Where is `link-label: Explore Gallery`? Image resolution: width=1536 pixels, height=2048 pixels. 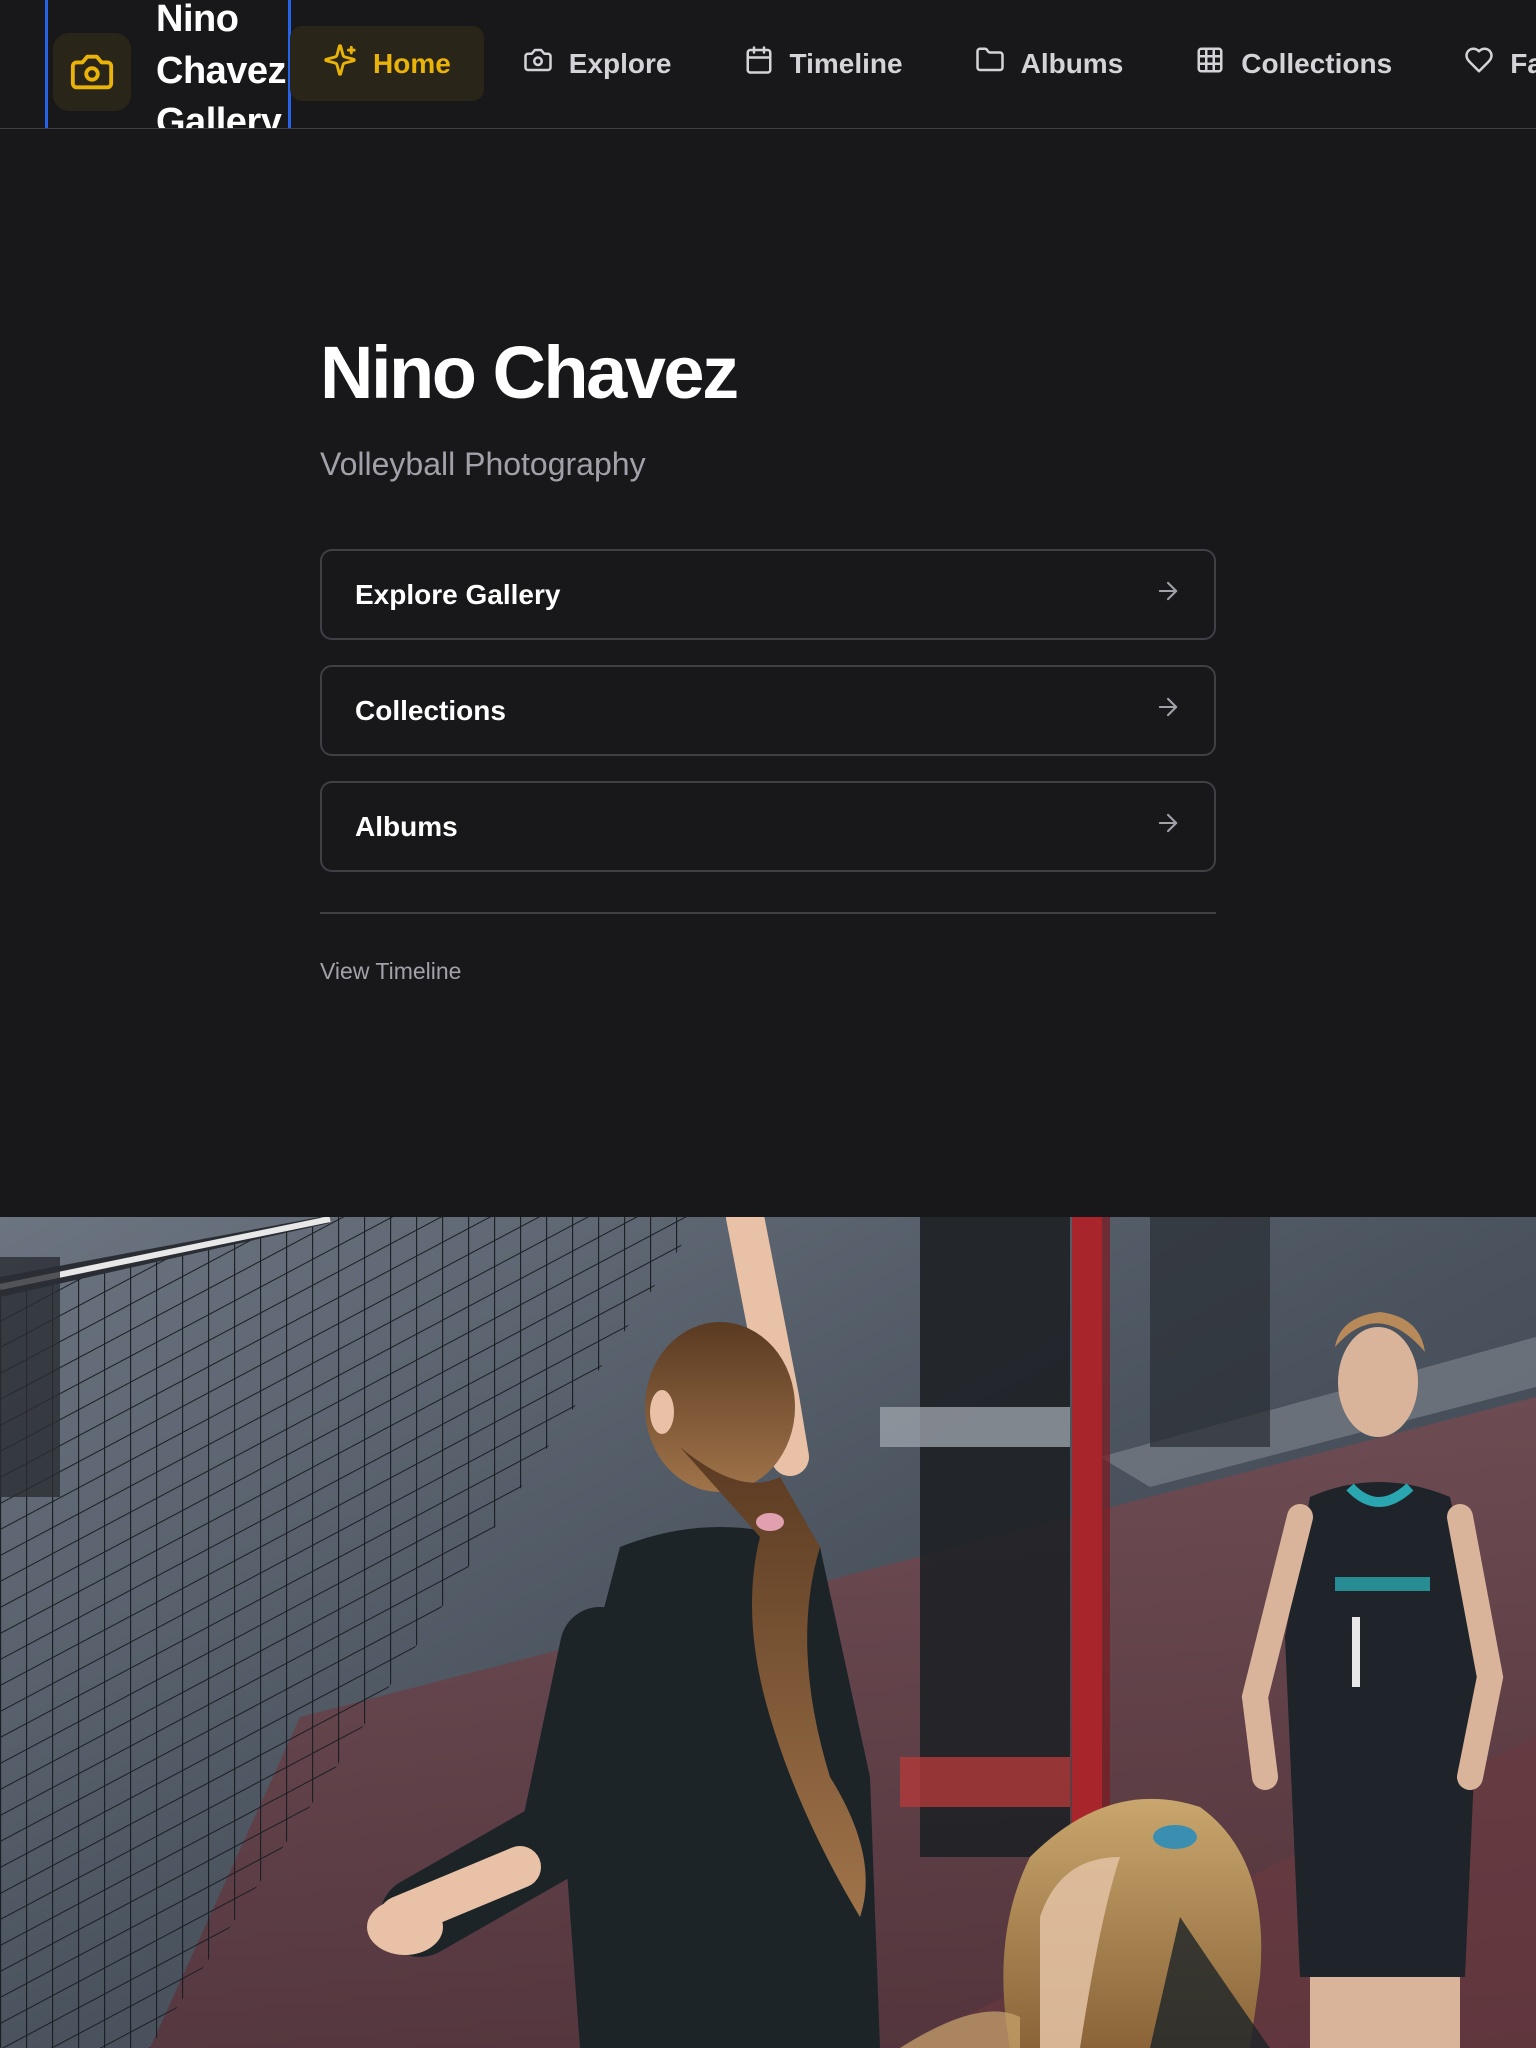
link-label: Explore Gallery is located at coordinates (458, 594).